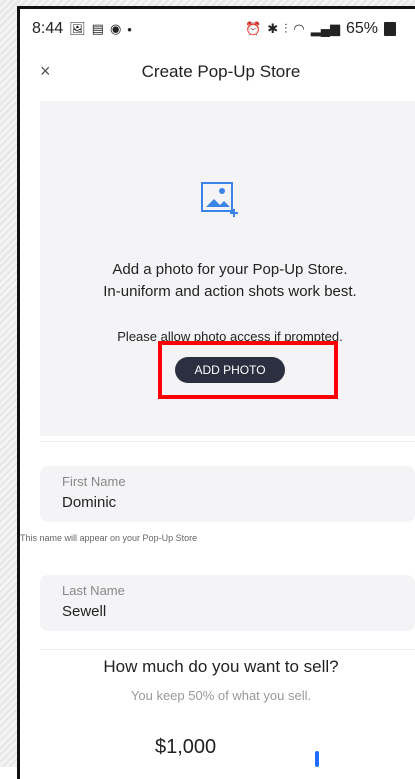  Describe the element at coordinates (221, 695) in the screenshot. I see `sell-subtitle: You keep 50% of what you sell.` at that location.